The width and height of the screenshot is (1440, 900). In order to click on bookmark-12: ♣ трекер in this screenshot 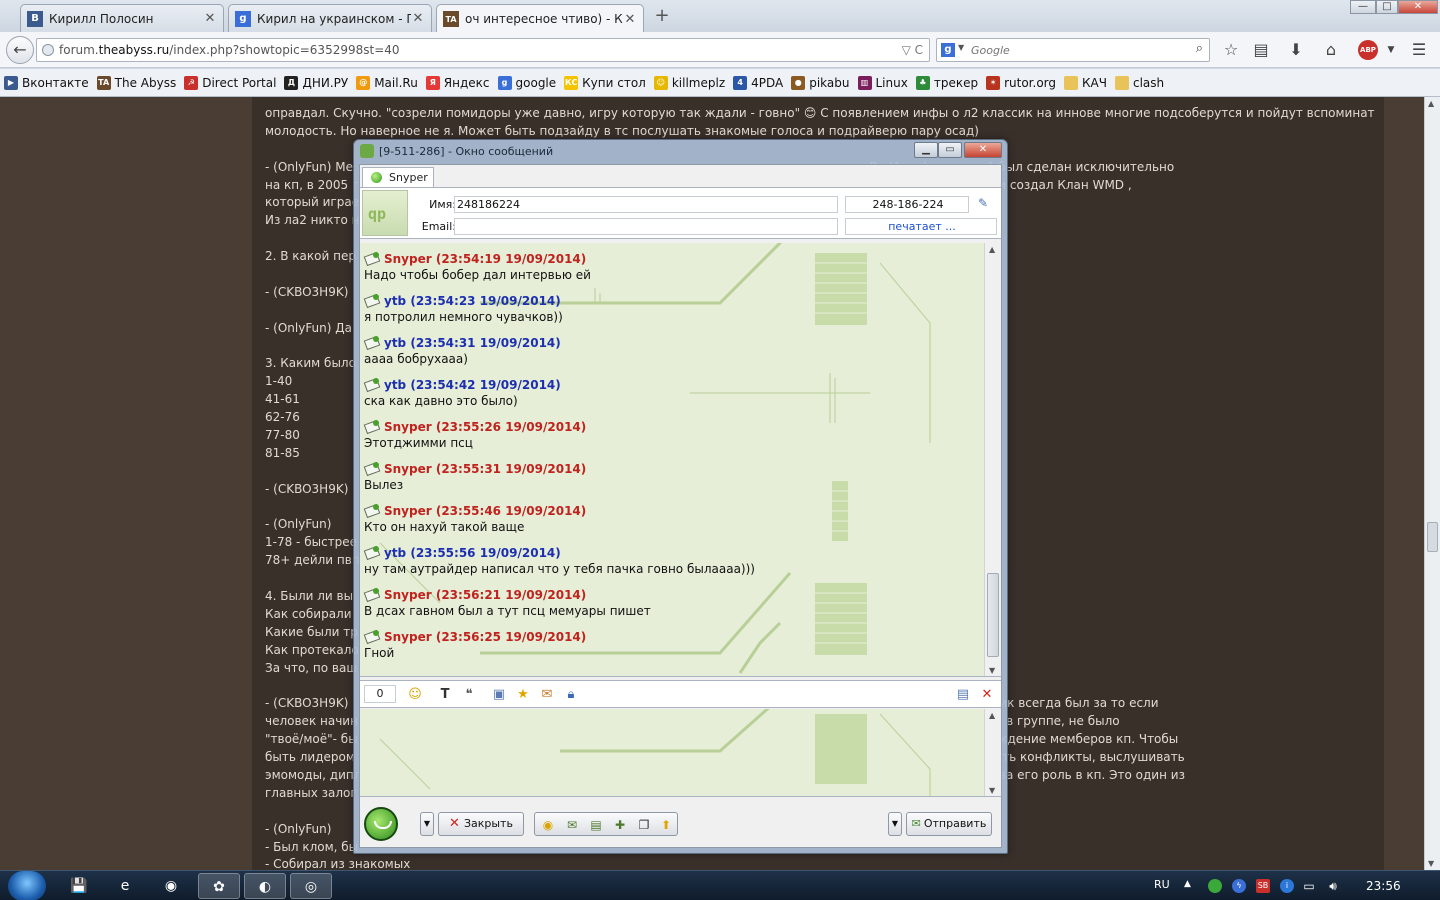, I will do `click(947, 82)`.